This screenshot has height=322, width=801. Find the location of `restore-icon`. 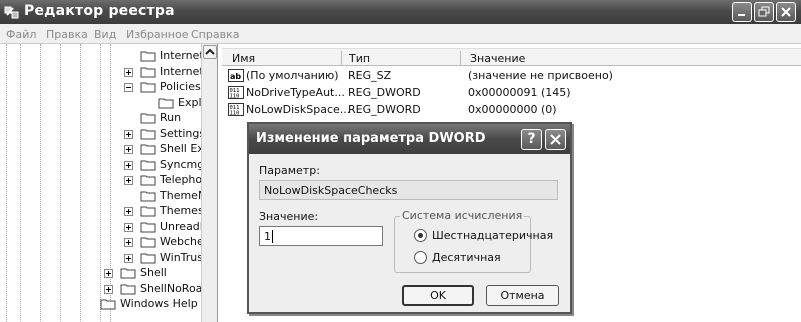

restore-icon is located at coordinates (764, 11).